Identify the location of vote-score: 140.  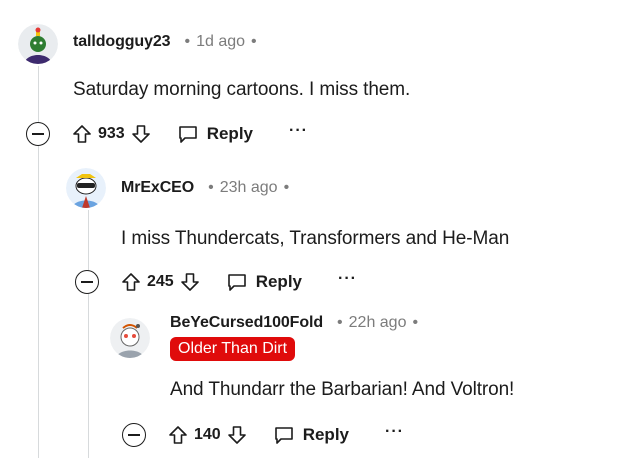
(207, 434).